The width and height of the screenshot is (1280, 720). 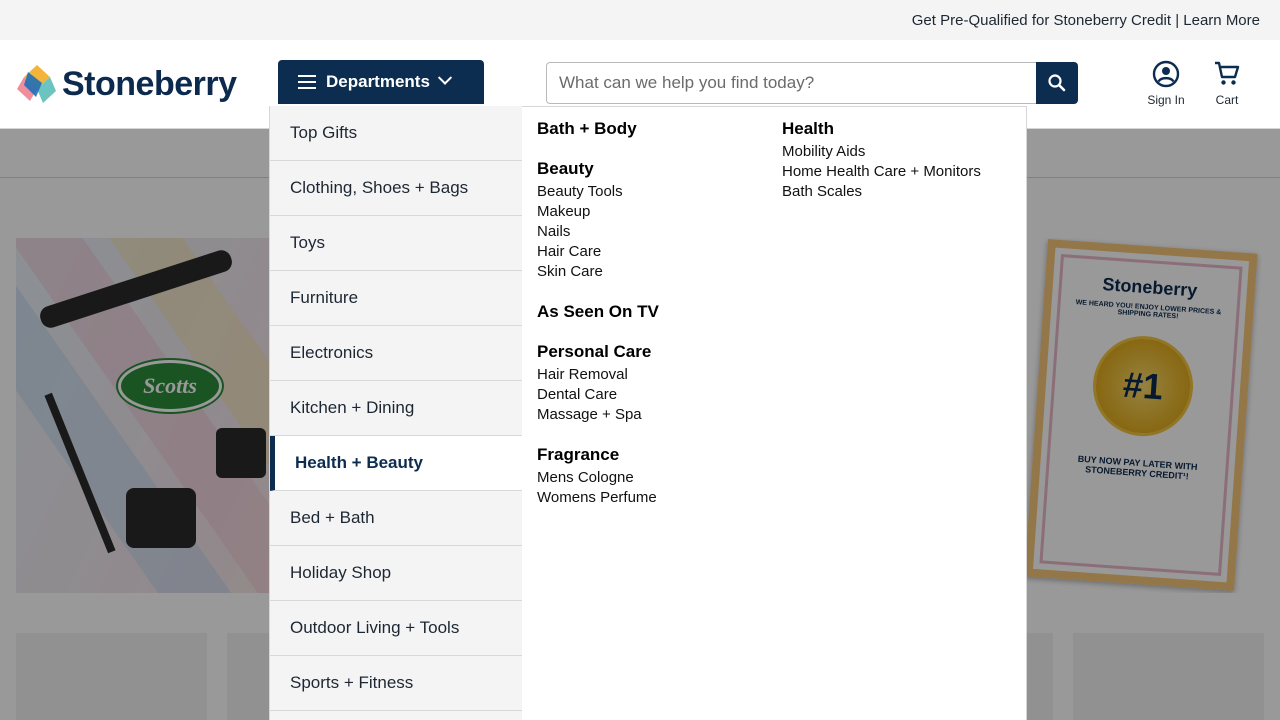 What do you see at coordinates (791, 83) in the screenshot?
I see `search-input` at bounding box center [791, 83].